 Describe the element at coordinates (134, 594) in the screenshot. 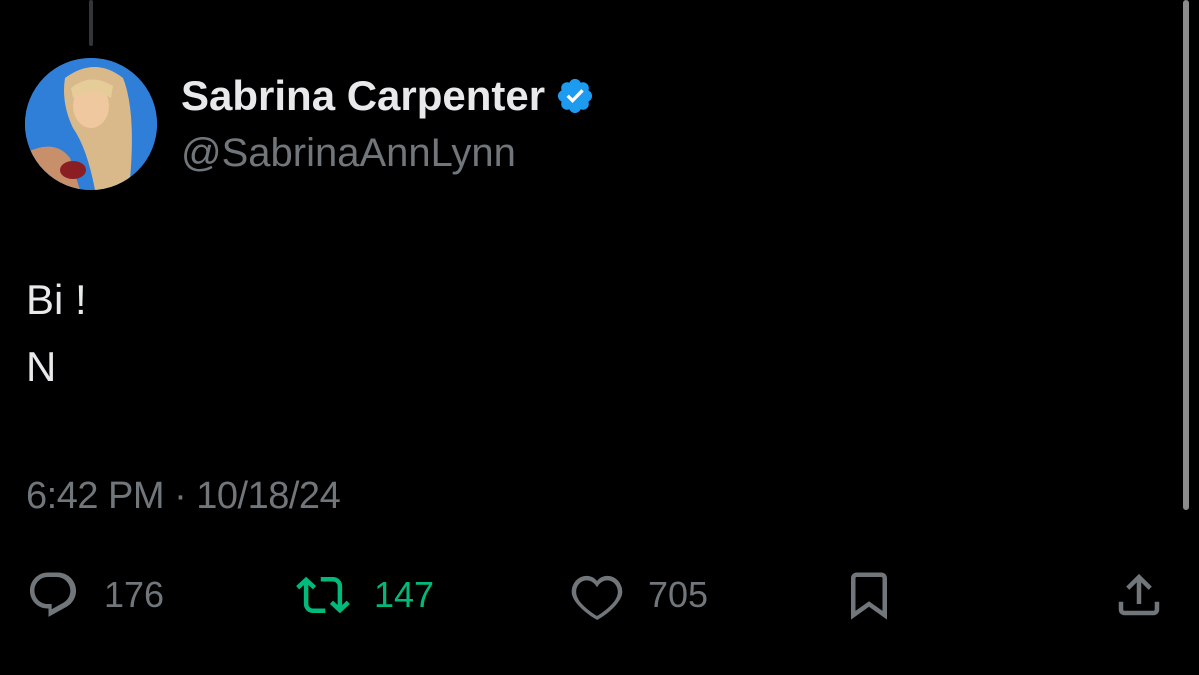

I see `reply-count: 176` at that location.